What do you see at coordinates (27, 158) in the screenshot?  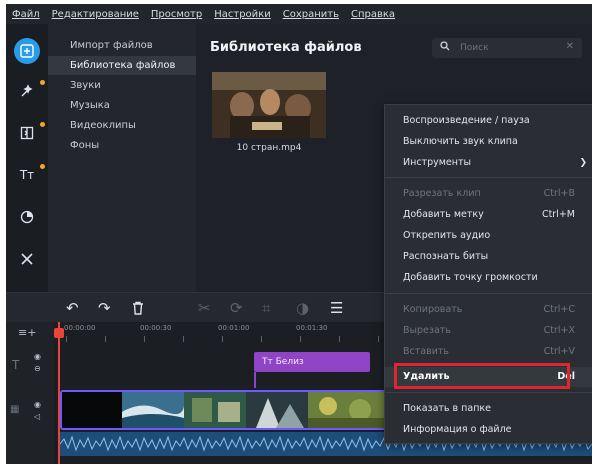 I see `tool-rail: Tт` at bounding box center [27, 158].